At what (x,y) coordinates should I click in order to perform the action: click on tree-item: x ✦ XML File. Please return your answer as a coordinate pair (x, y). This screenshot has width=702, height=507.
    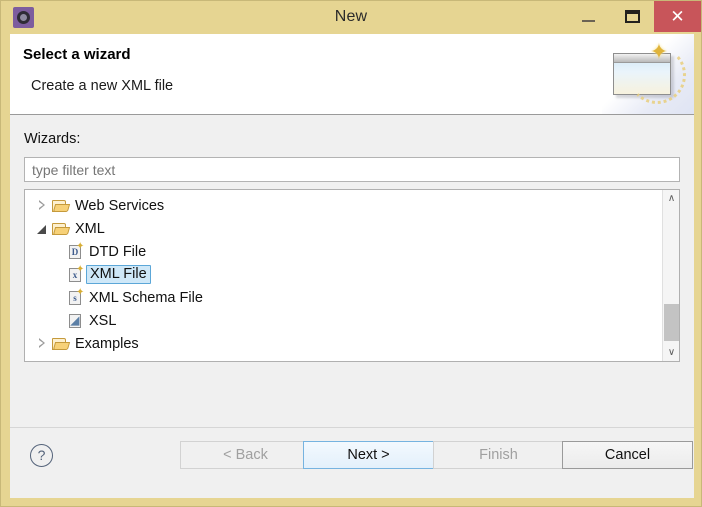
    Looking at the image, I should click on (343, 274).